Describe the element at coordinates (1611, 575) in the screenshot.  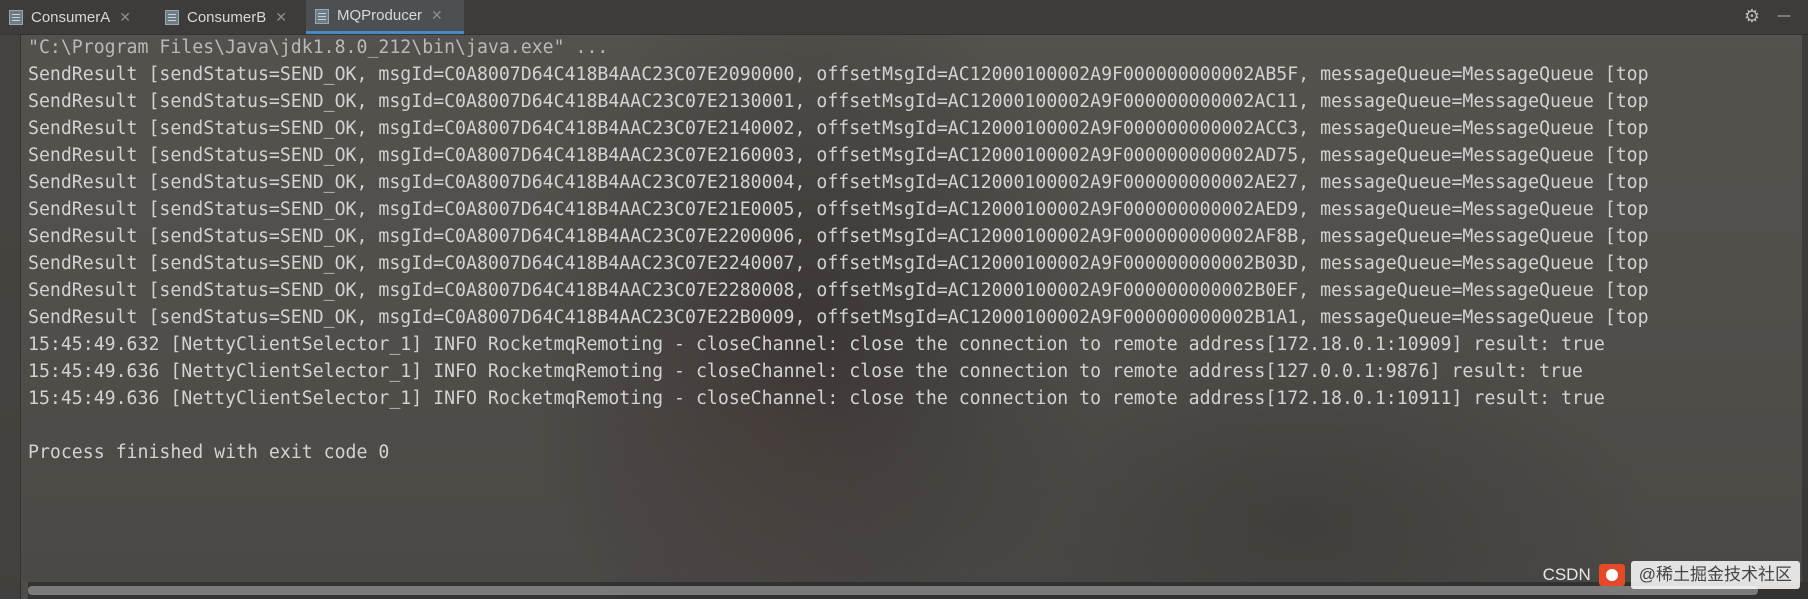
I see `watermark-logo-icon` at that location.